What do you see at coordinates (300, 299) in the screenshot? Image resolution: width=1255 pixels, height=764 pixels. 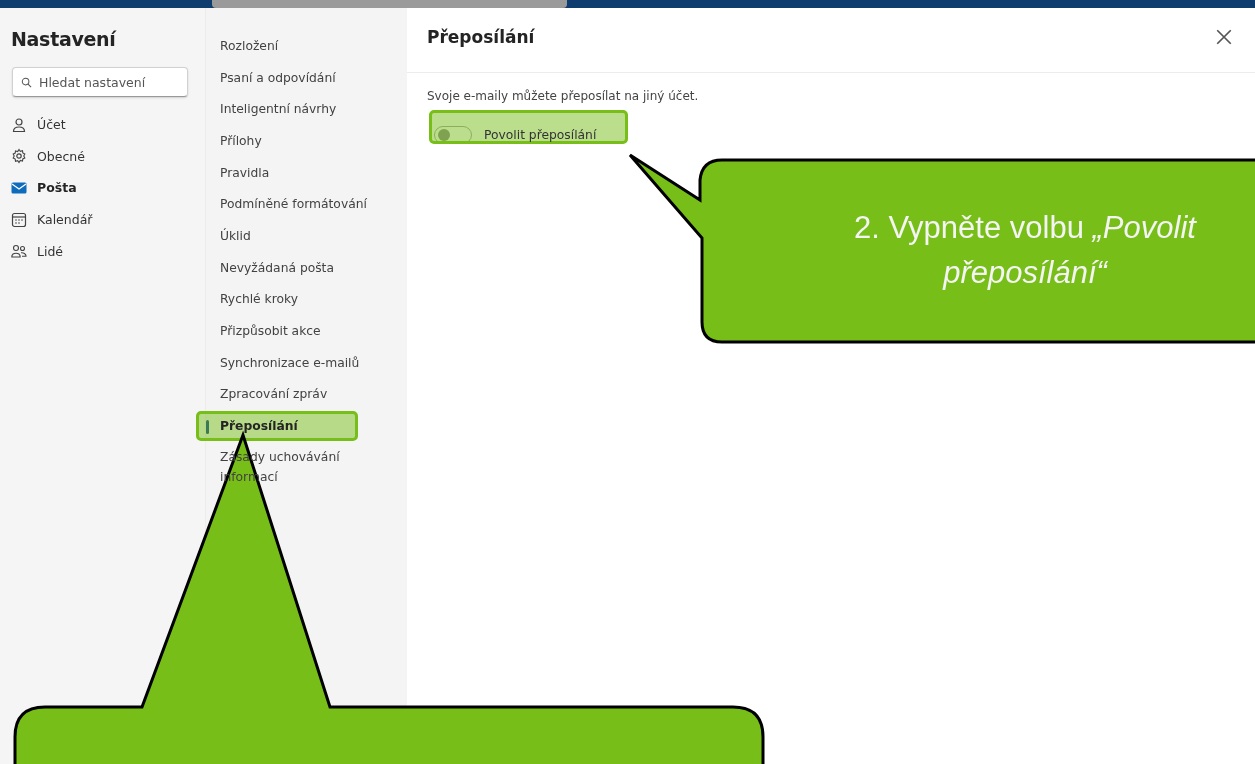 I see `category-item: Rychlé kroky` at bounding box center [300, 299].